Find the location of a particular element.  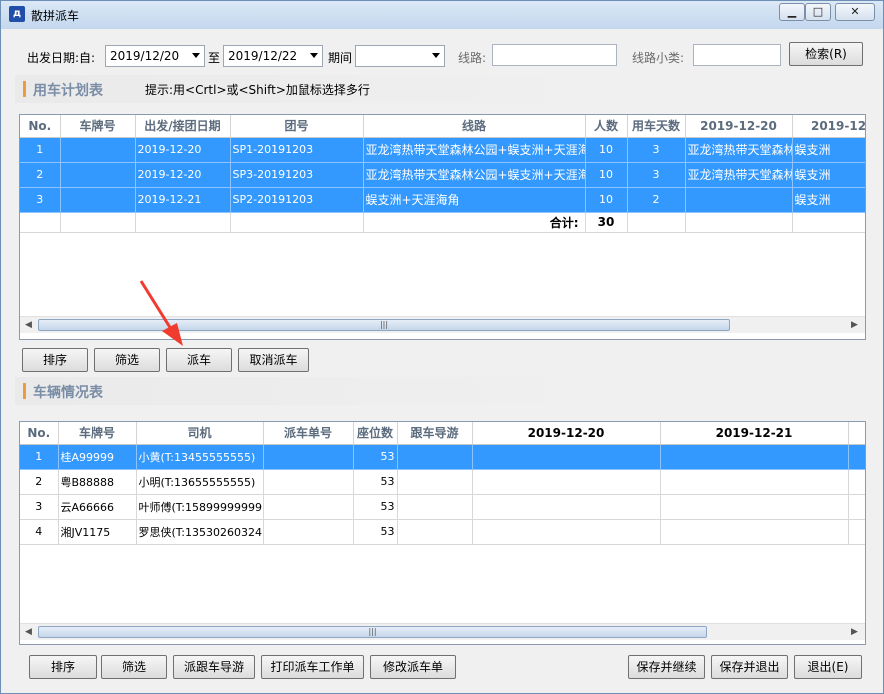

route-sub-input is located at coordinates (737, 55).